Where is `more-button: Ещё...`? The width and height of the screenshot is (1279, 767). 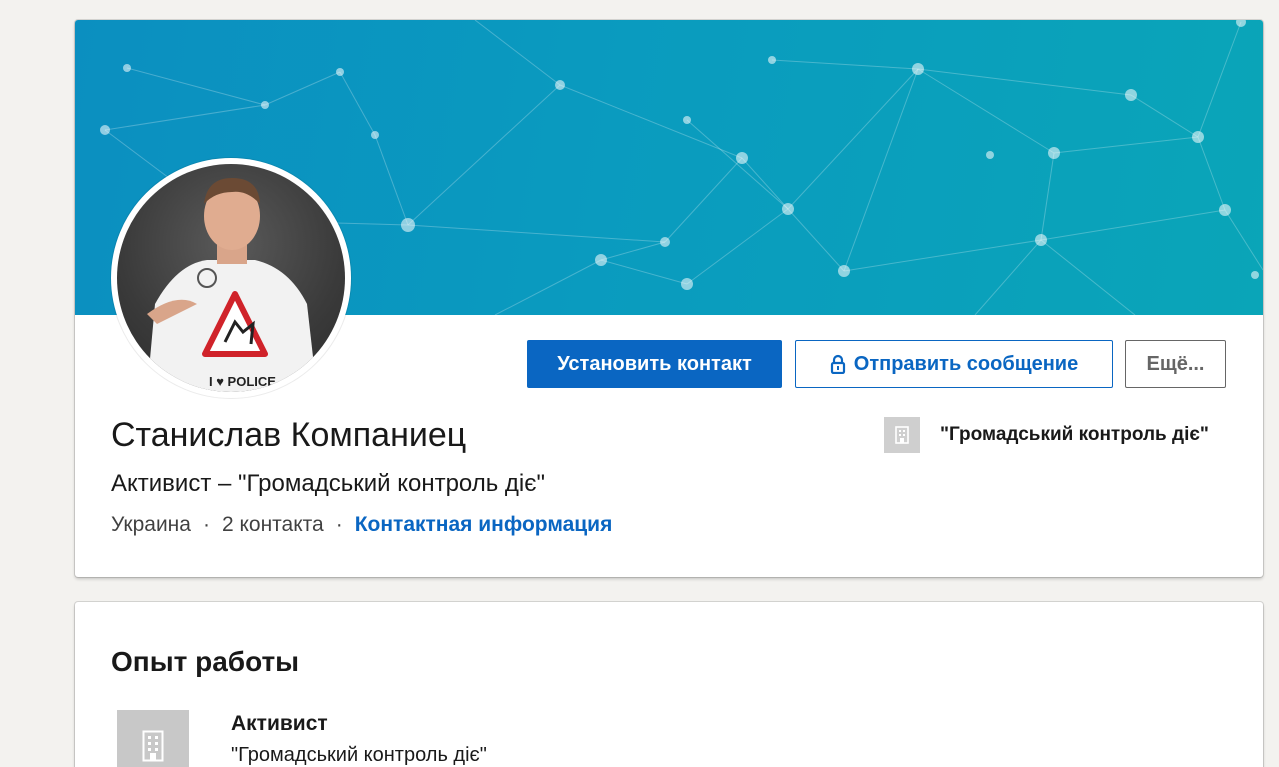 more-button: Ещё... is located at coordinates (1175, 364).